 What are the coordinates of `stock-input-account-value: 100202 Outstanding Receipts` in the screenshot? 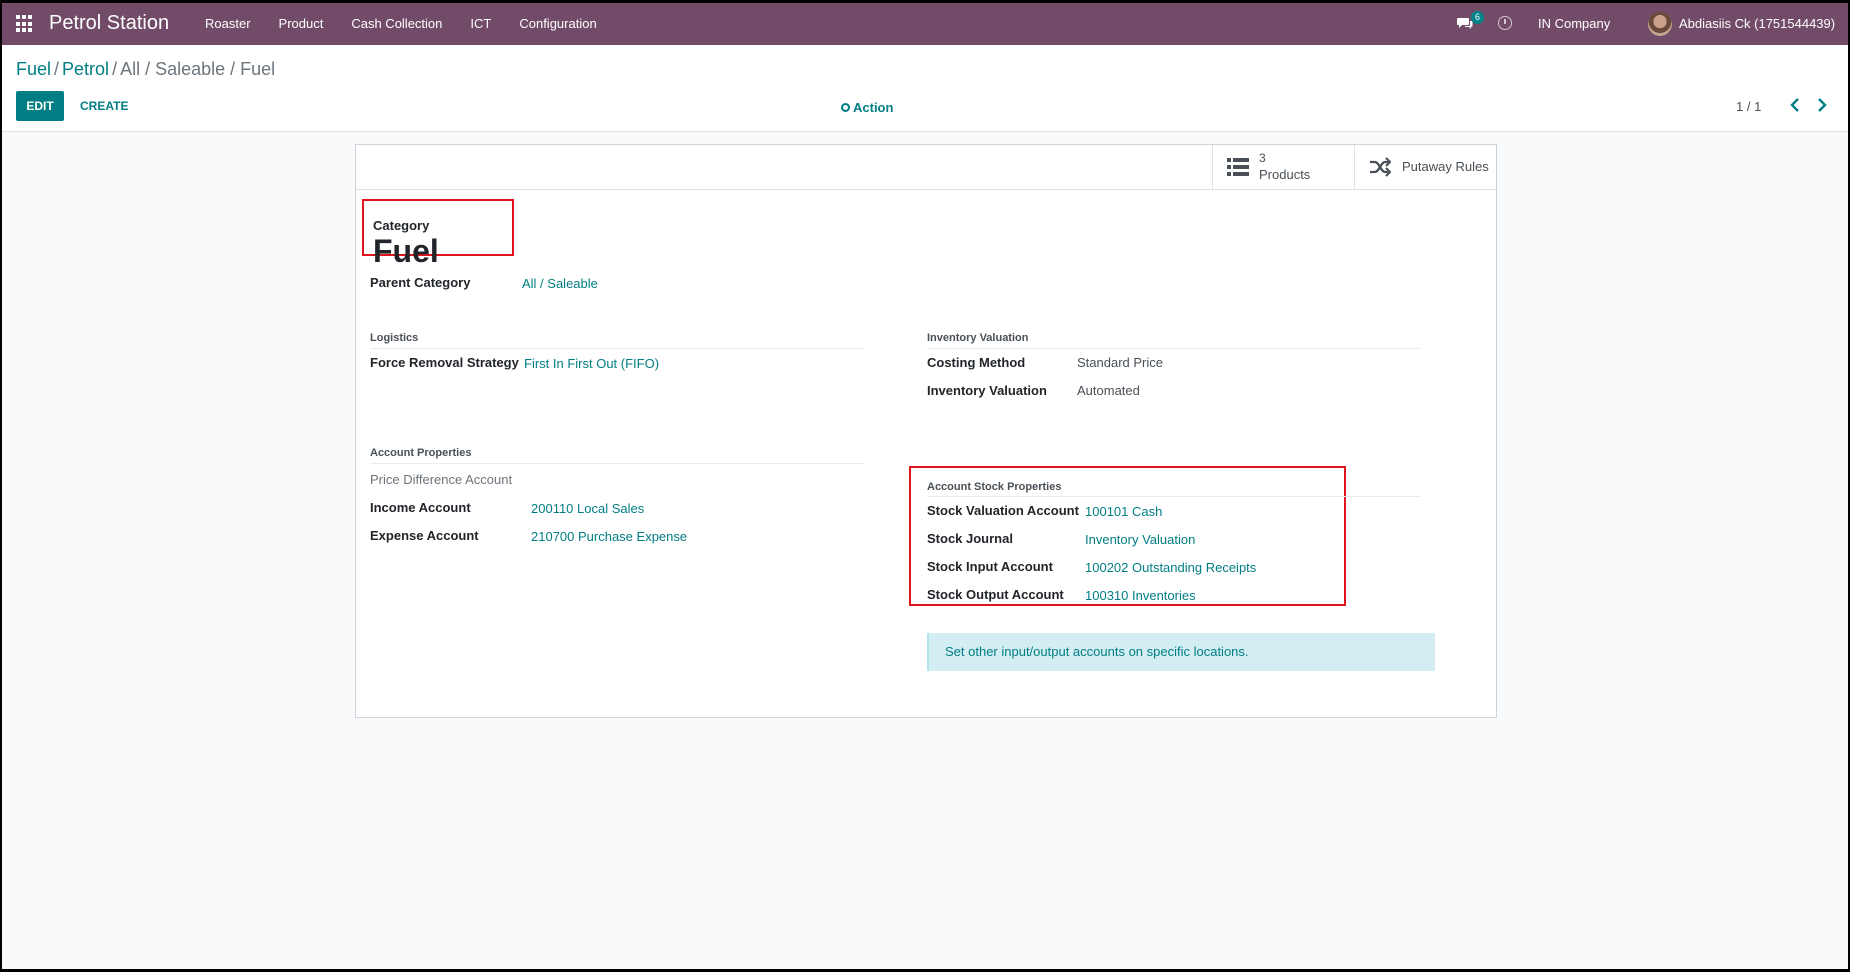 It's located at (1170, 567).